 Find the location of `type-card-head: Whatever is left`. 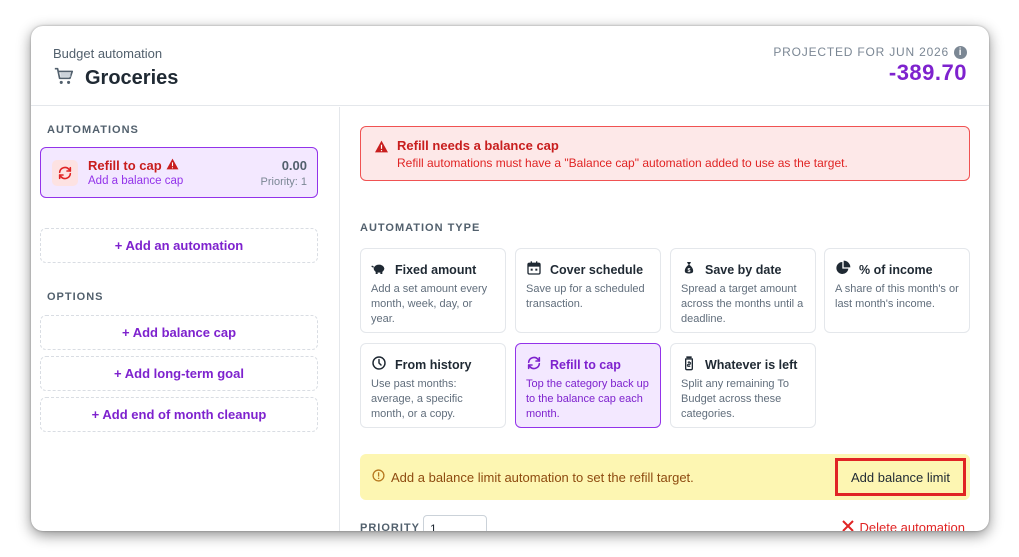

type-card-head: Whatever is left is located at coordinates (739, 364).